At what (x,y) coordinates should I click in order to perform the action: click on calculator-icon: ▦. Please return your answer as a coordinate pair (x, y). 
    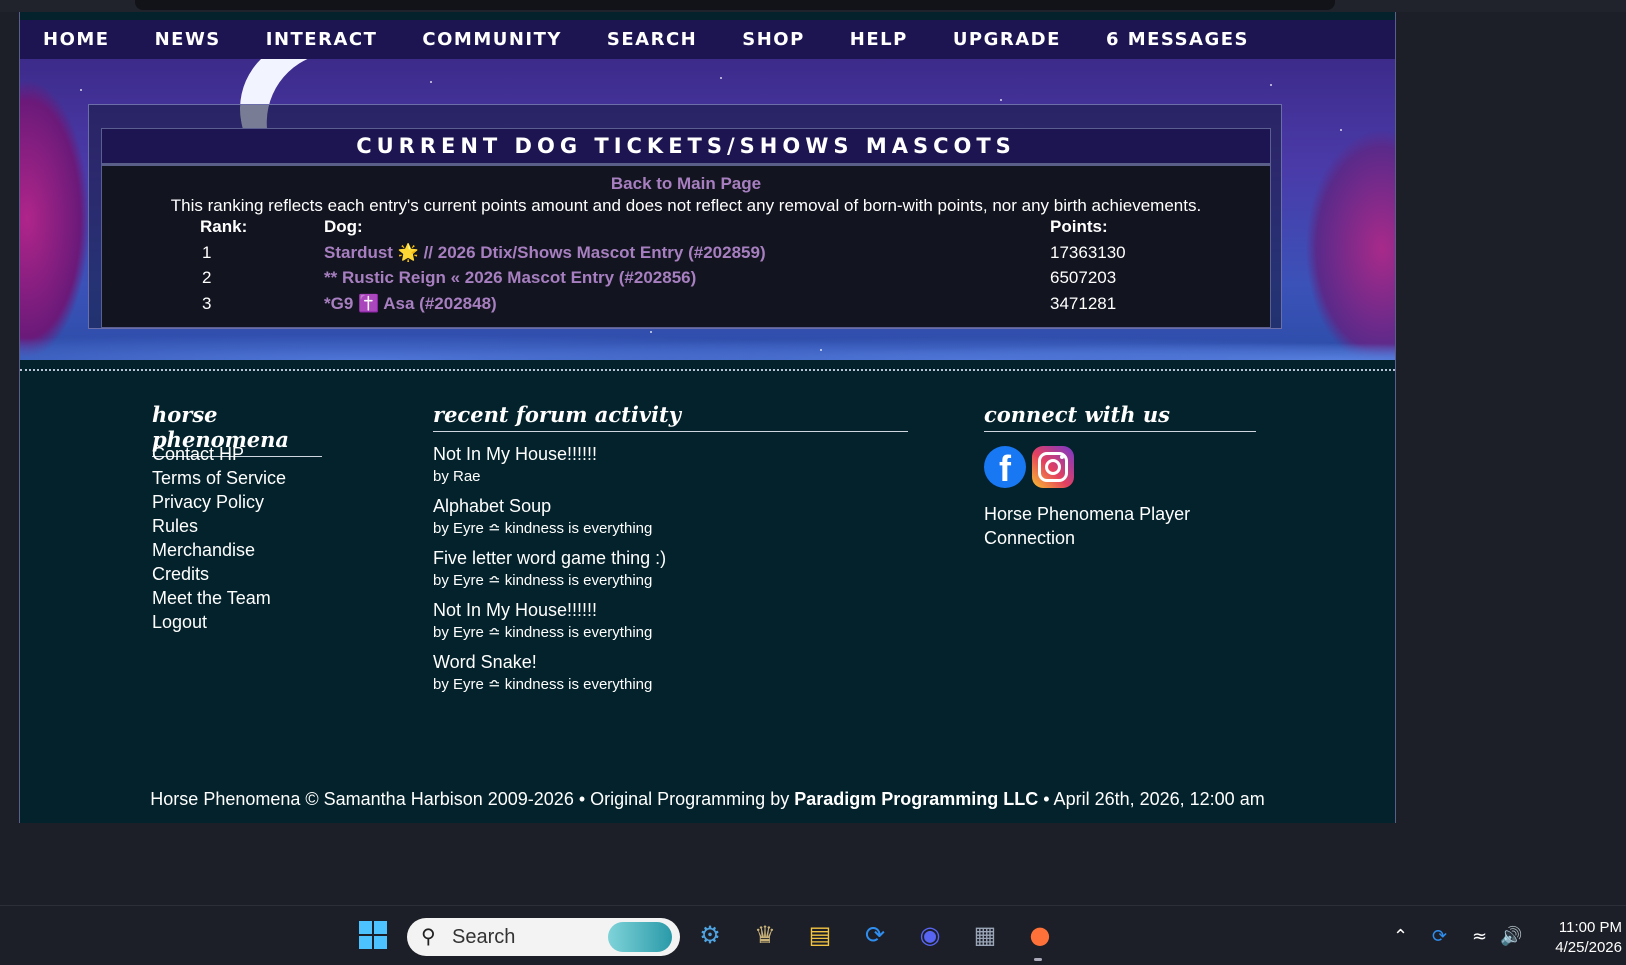
    Looking at the image, I should click on (985, 935).